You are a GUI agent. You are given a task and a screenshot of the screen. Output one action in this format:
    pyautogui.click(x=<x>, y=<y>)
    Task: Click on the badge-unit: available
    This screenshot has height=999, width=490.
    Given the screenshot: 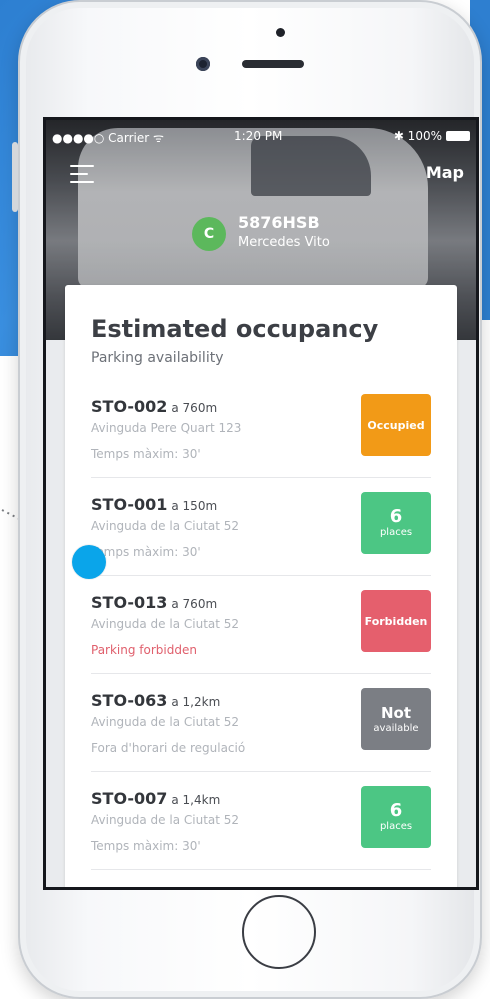 What is the action you would take?
    pyautogui.click(x=396, y=728)
    